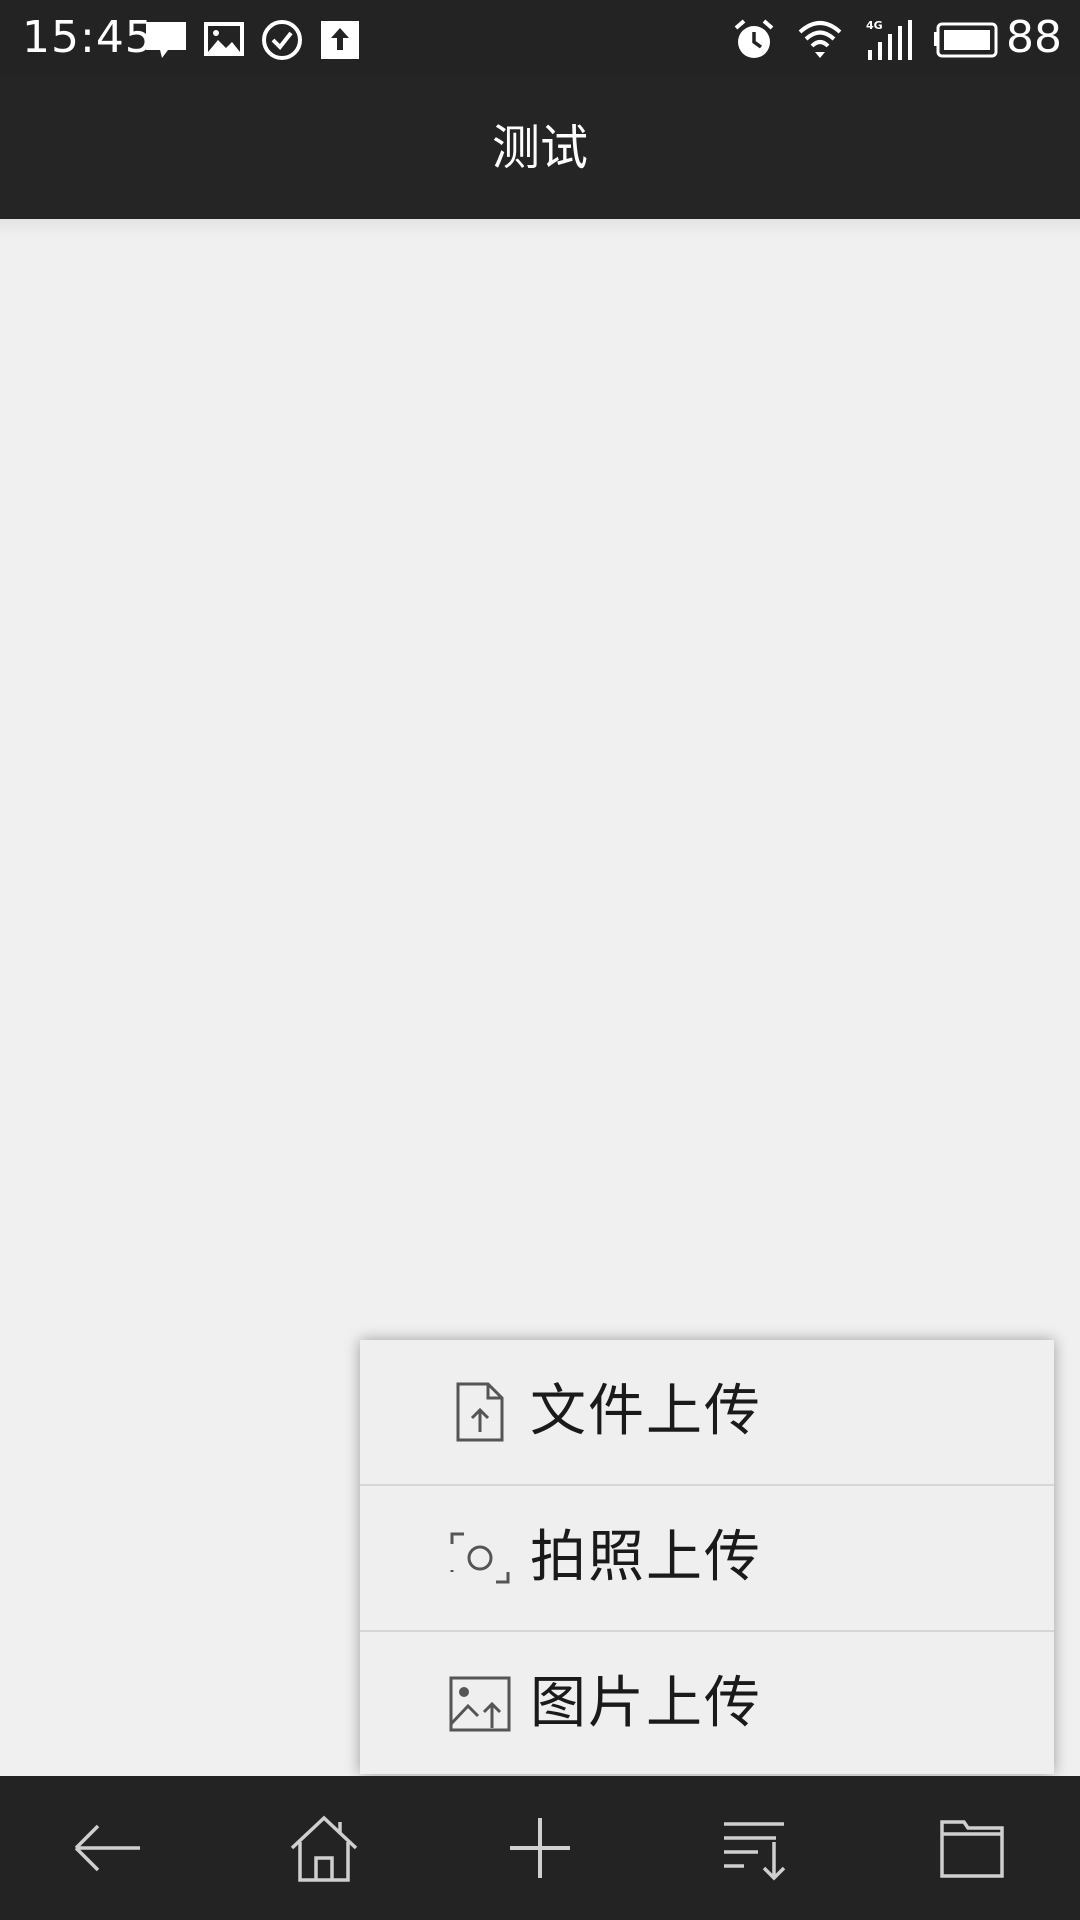  I want to click on home-icon, so click(324, 1848).